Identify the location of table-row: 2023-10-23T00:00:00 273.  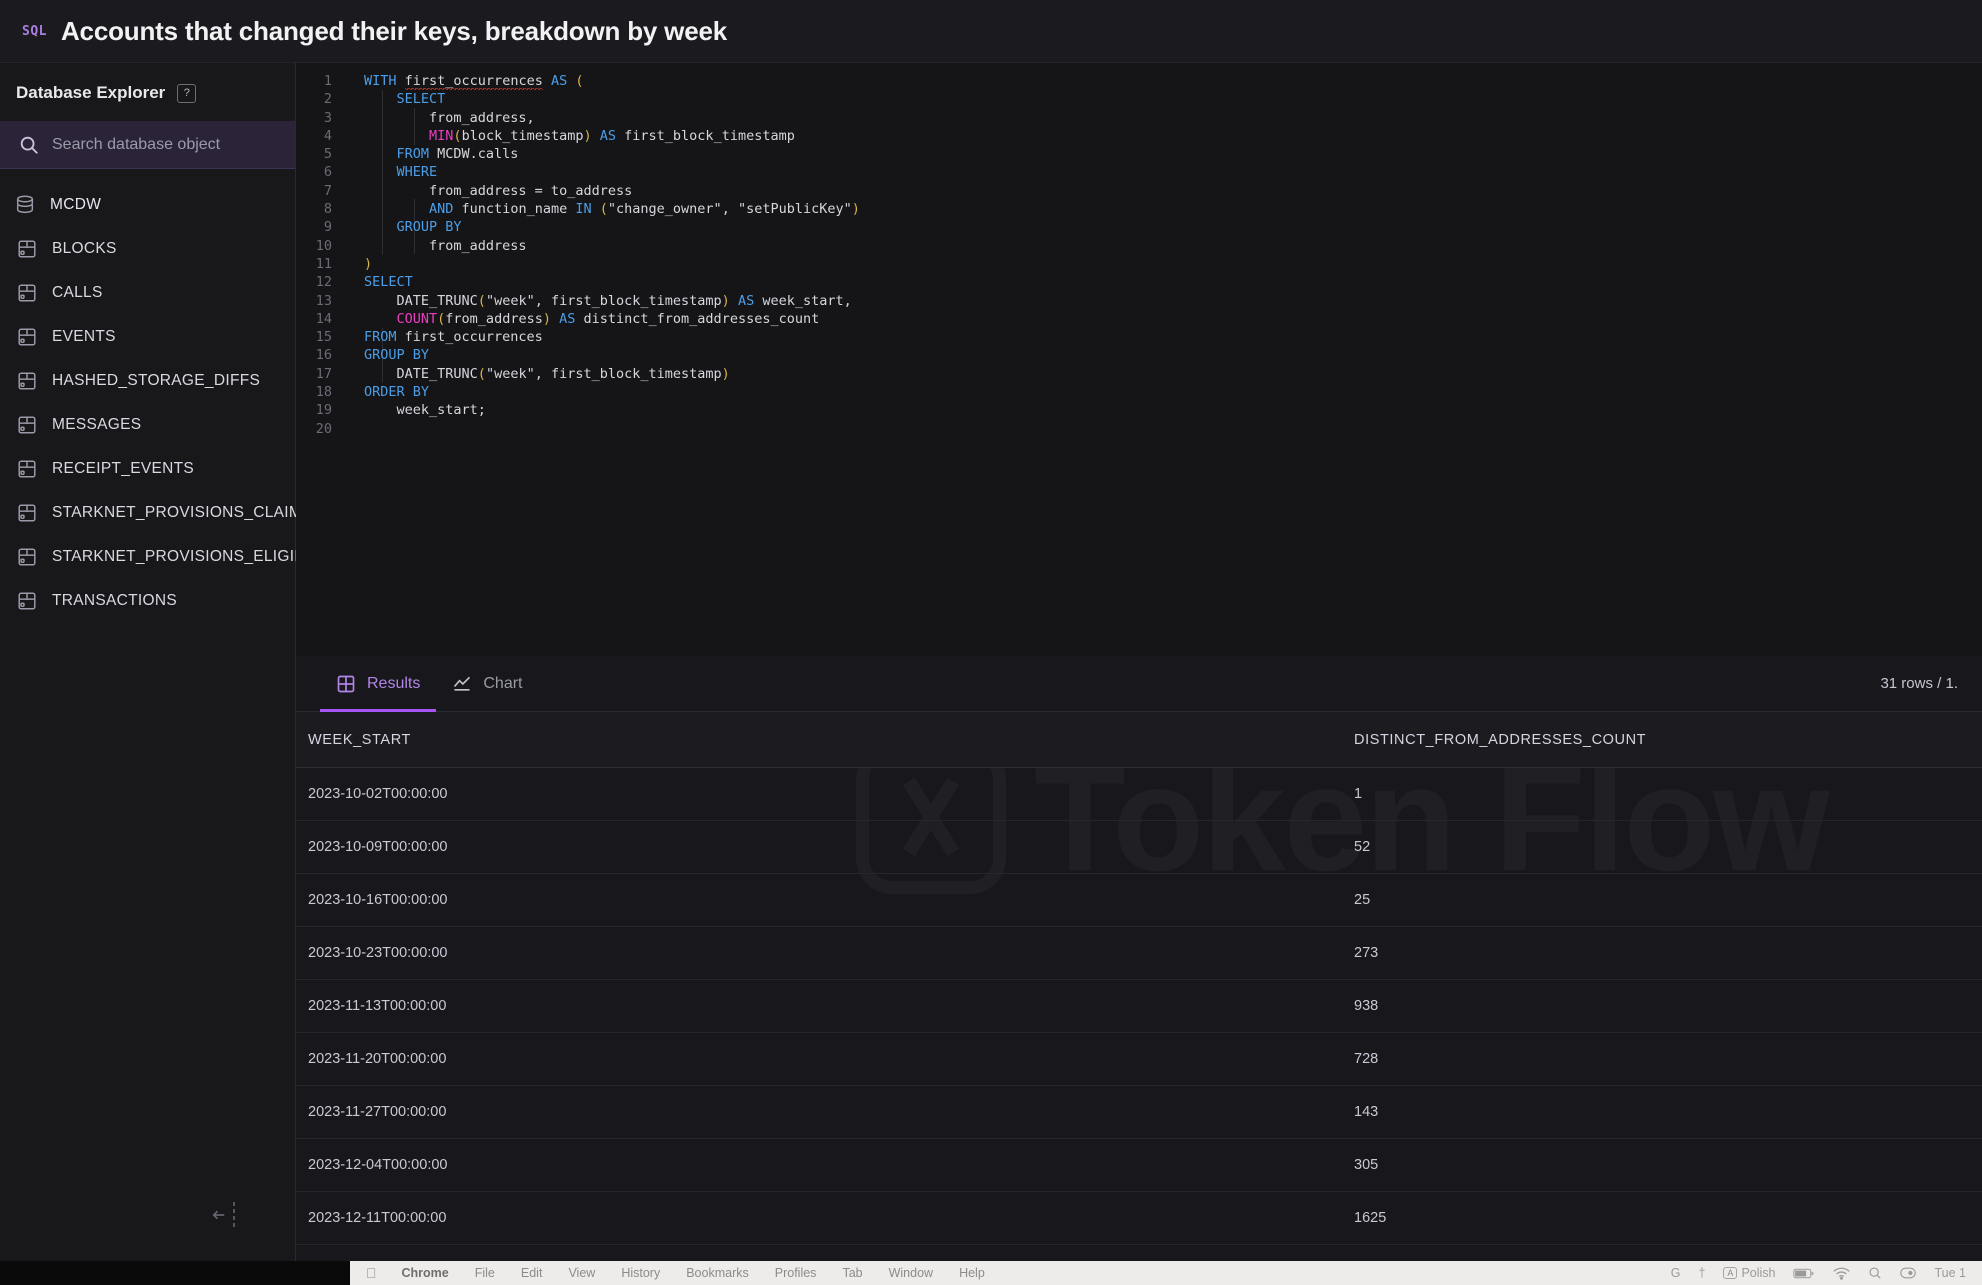
(1139, 953).